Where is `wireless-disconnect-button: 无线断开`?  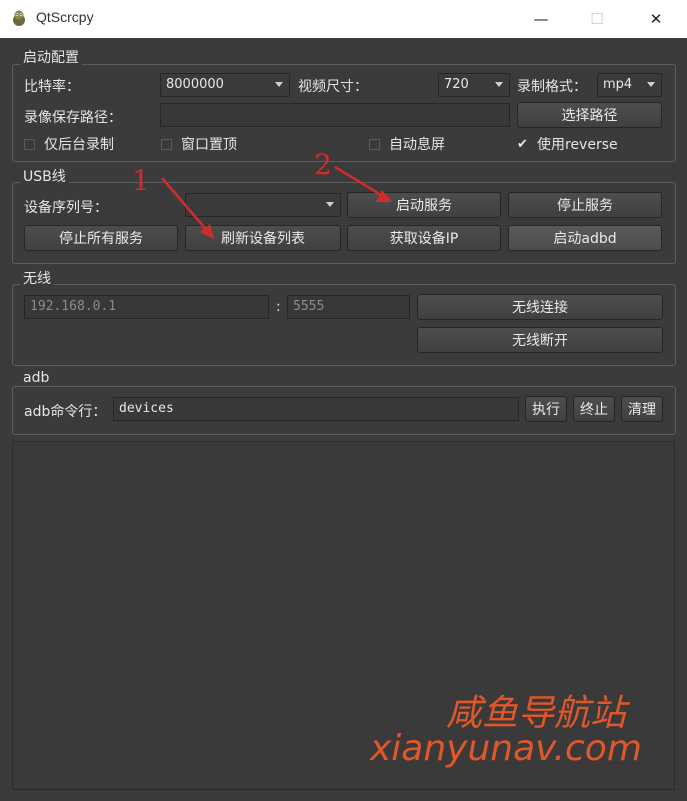 wireless-disconnect-button: 无线断开 is located at coordinates (540, 340).